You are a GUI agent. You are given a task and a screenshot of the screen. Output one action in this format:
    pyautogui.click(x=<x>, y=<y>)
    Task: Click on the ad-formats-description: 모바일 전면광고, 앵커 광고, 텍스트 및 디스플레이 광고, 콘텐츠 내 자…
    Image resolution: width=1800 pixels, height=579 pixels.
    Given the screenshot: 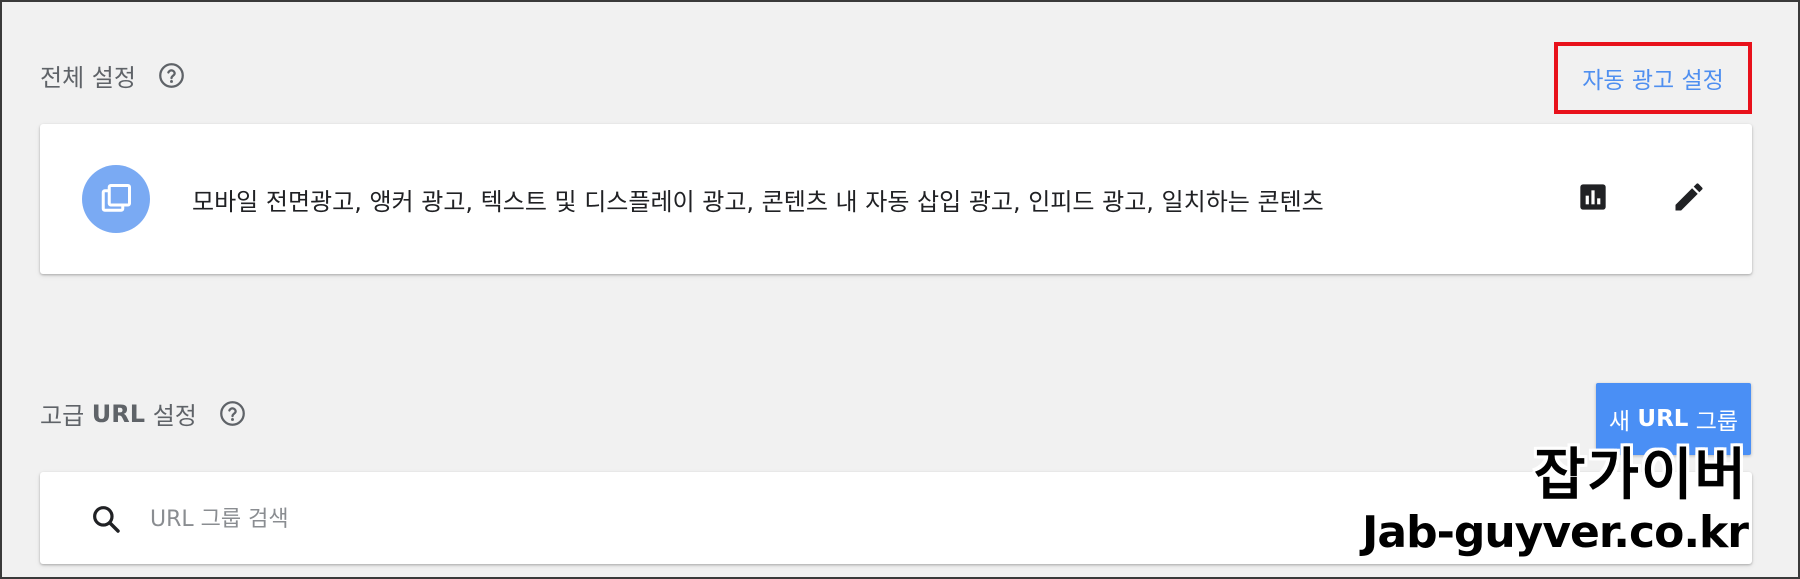 What is the action you would take?
    pyautogui.click(x=758, y=202)
    